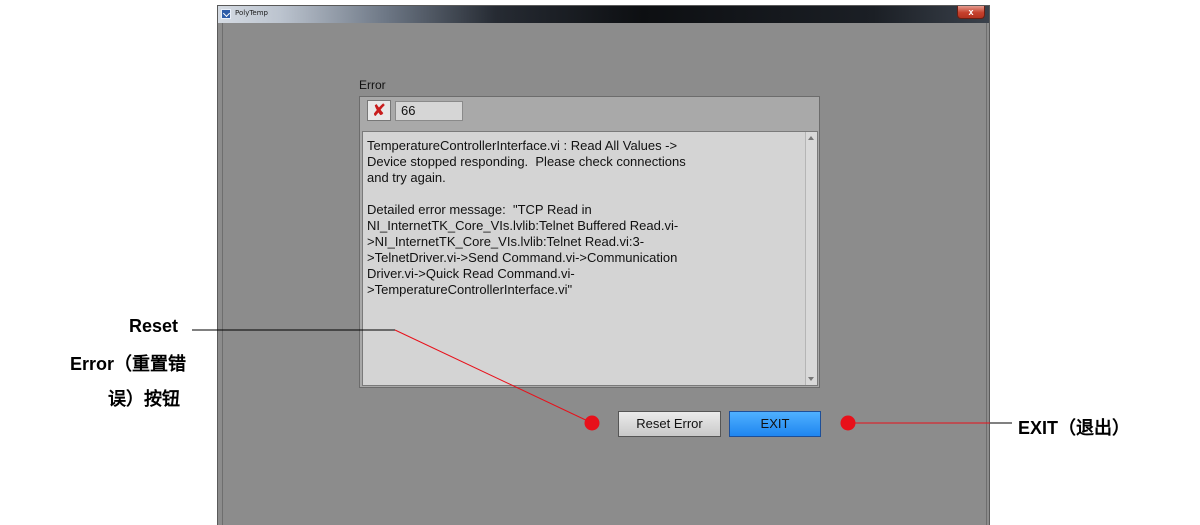 The width and height of the screenshot is (1200, 525). Describe the element at coordinates (1074, 428) in the screenshot. I see `exit-annotation: EXIT（退出）` at that location.